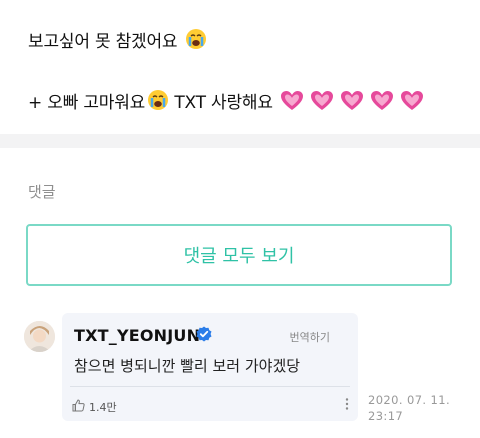 The height and width of the screenshot is (438, 480). What do you see at coordinates (223, 103) in the screenshot?
I see `post-text: TXT 사랑해요` at bounding box center [223, 103].